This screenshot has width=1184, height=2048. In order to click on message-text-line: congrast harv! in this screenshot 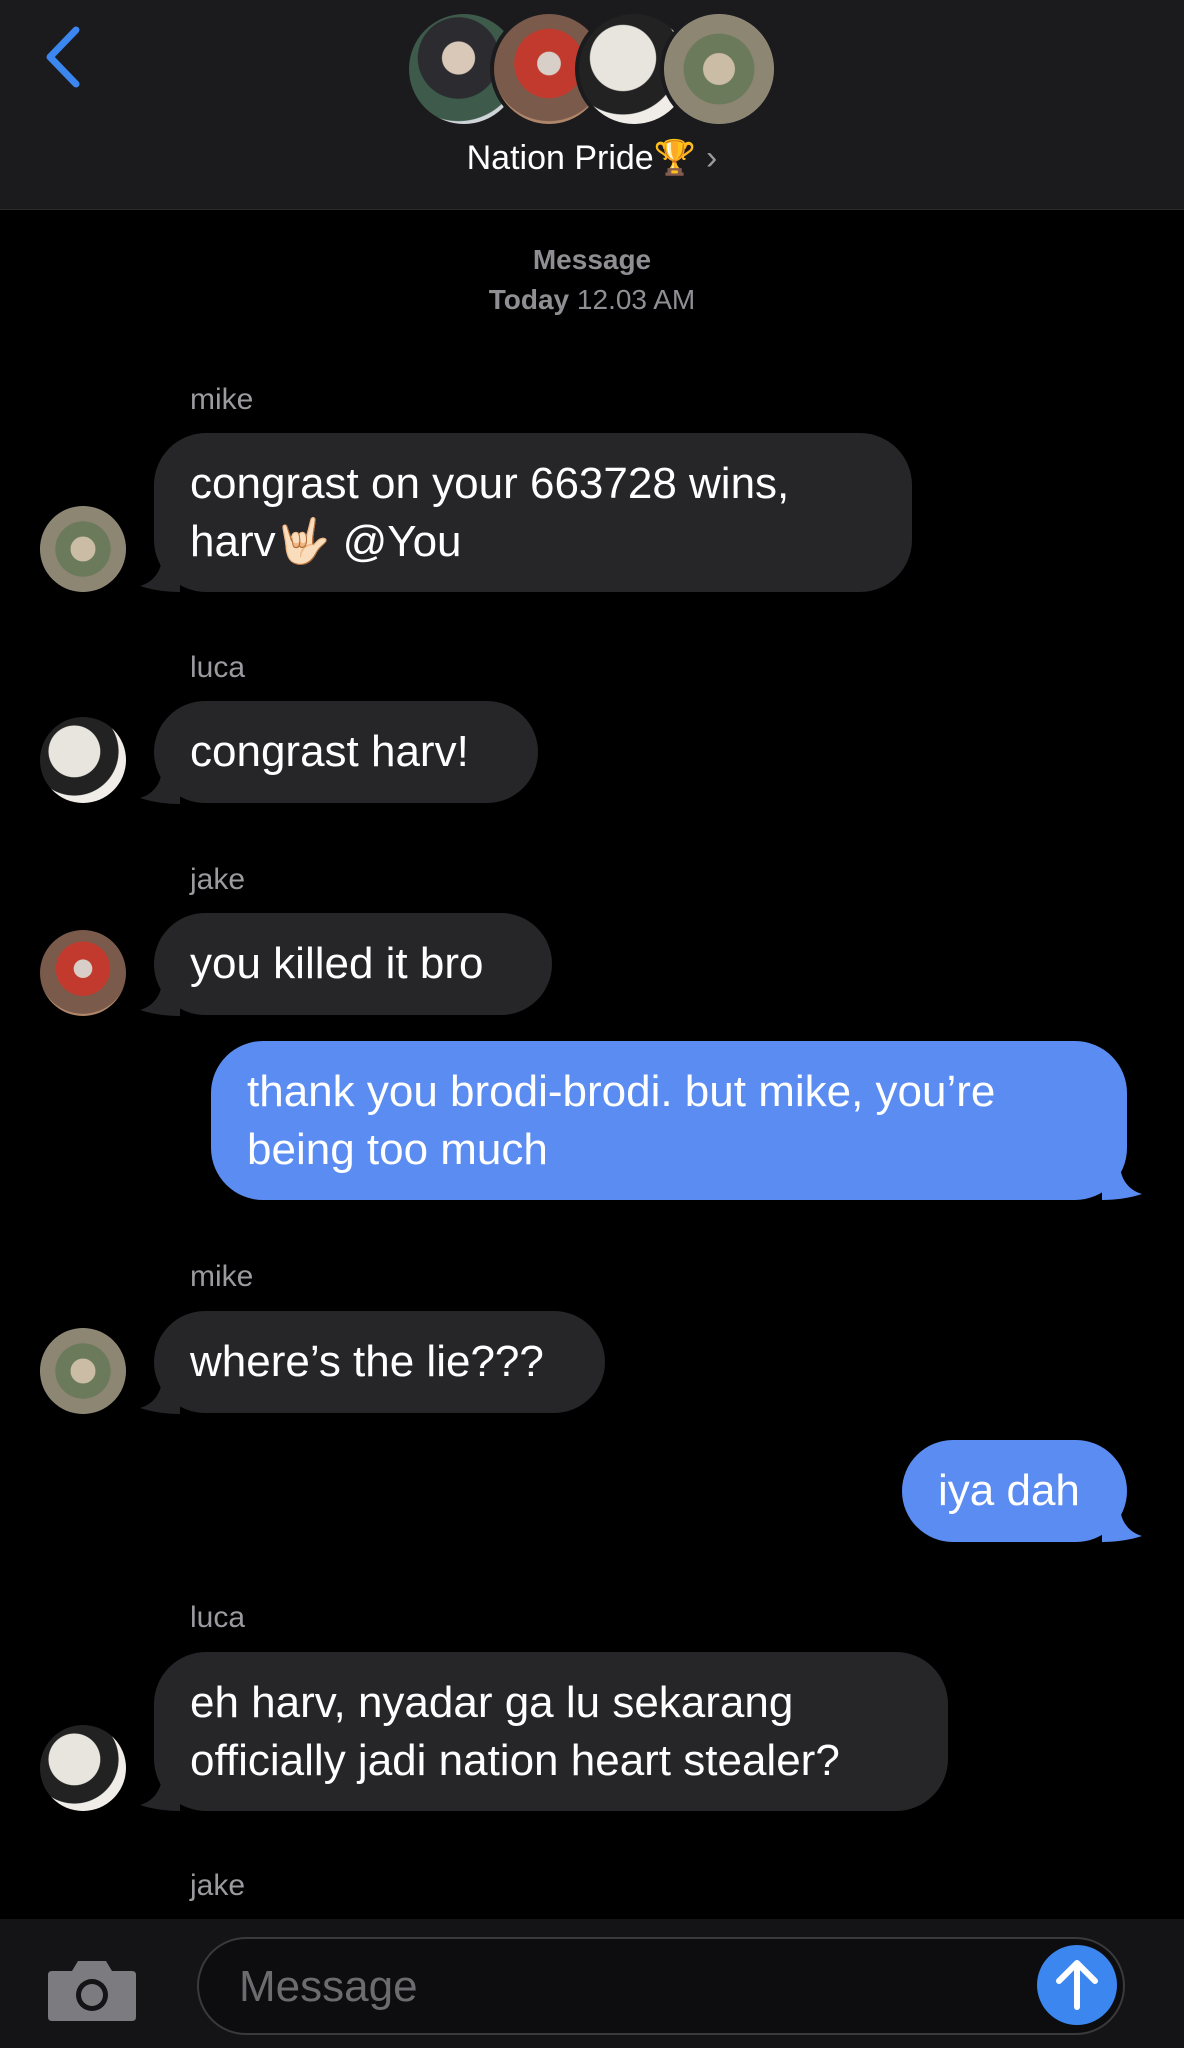, I will do `click(329, 751)`.